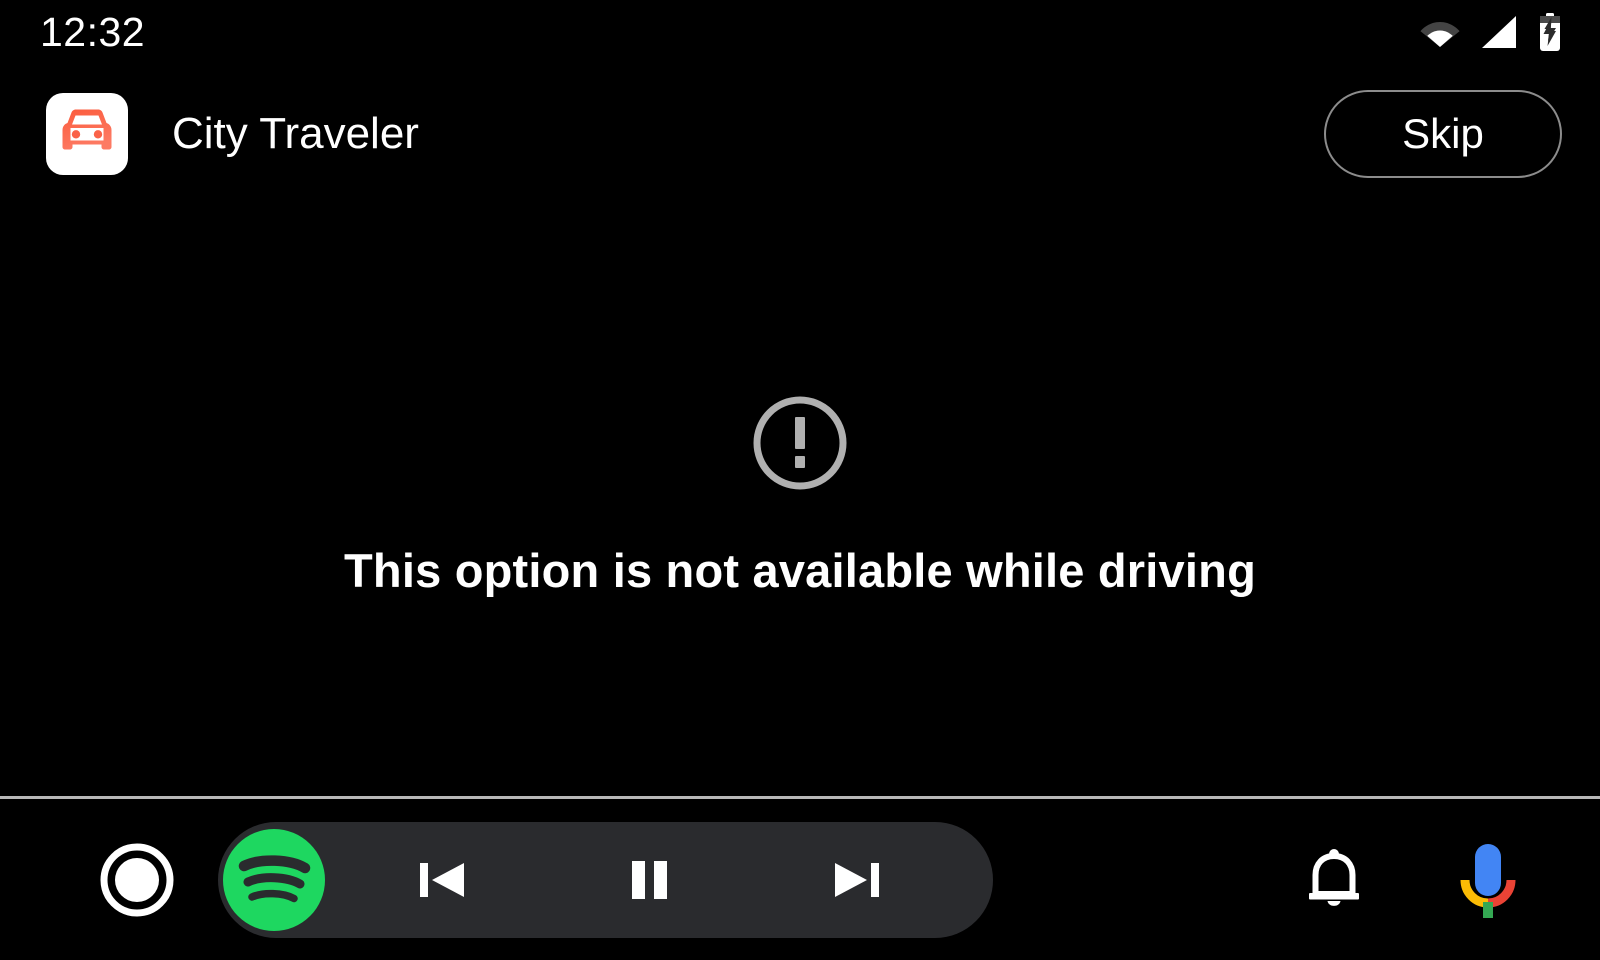  I want to click on status-bar: 12:32, so click(800, 32).